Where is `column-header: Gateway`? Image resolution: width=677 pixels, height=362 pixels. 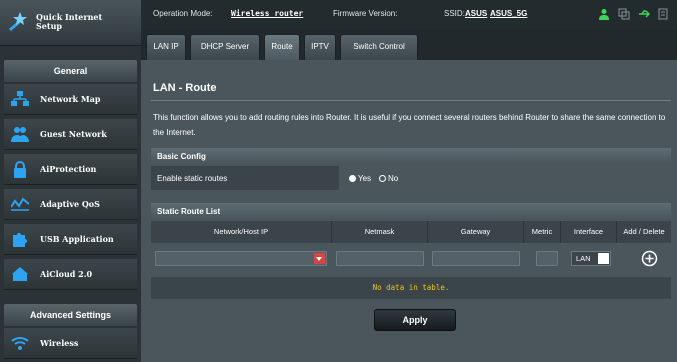 column-header: Gateway is located at coordinates (476, 232).